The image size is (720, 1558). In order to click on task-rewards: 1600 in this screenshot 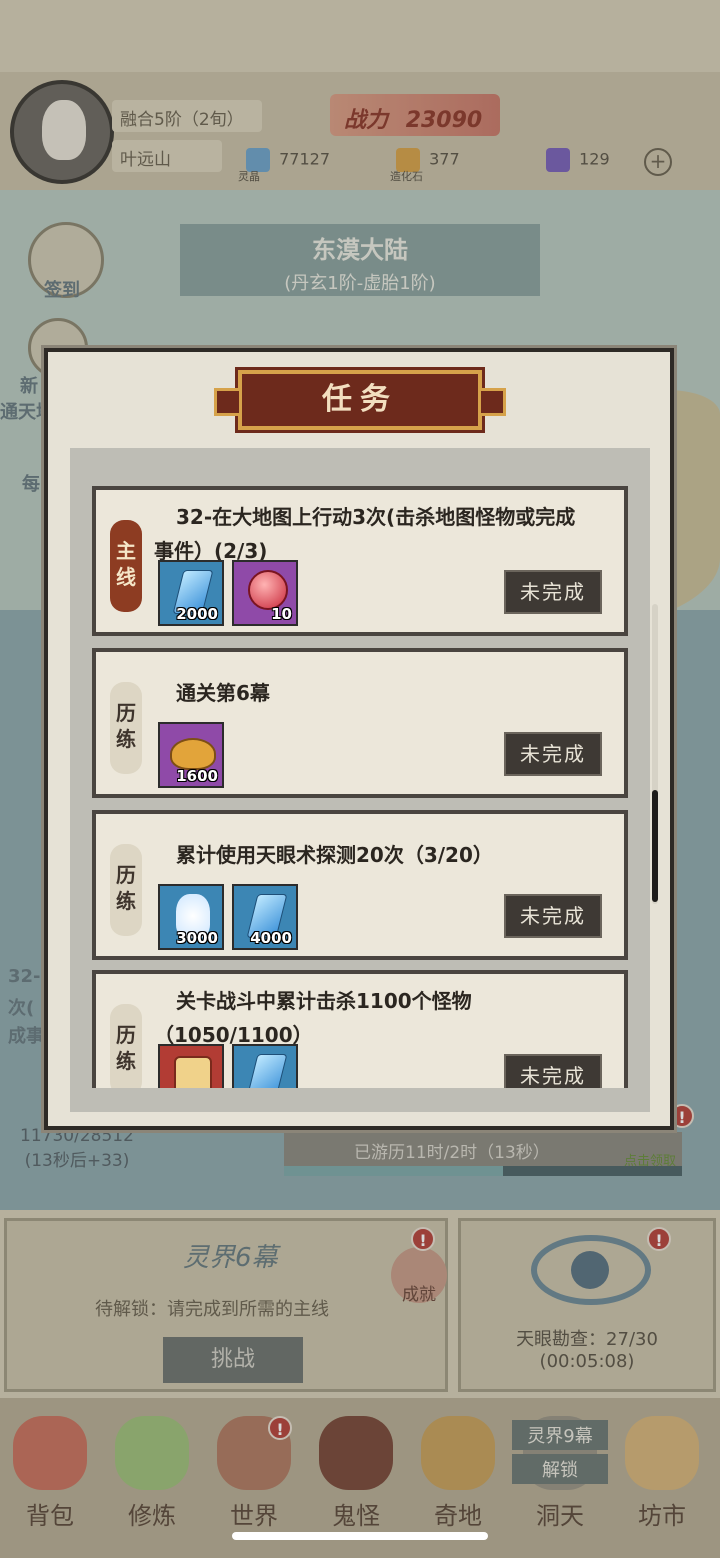, I will do `click(195, 755)`.